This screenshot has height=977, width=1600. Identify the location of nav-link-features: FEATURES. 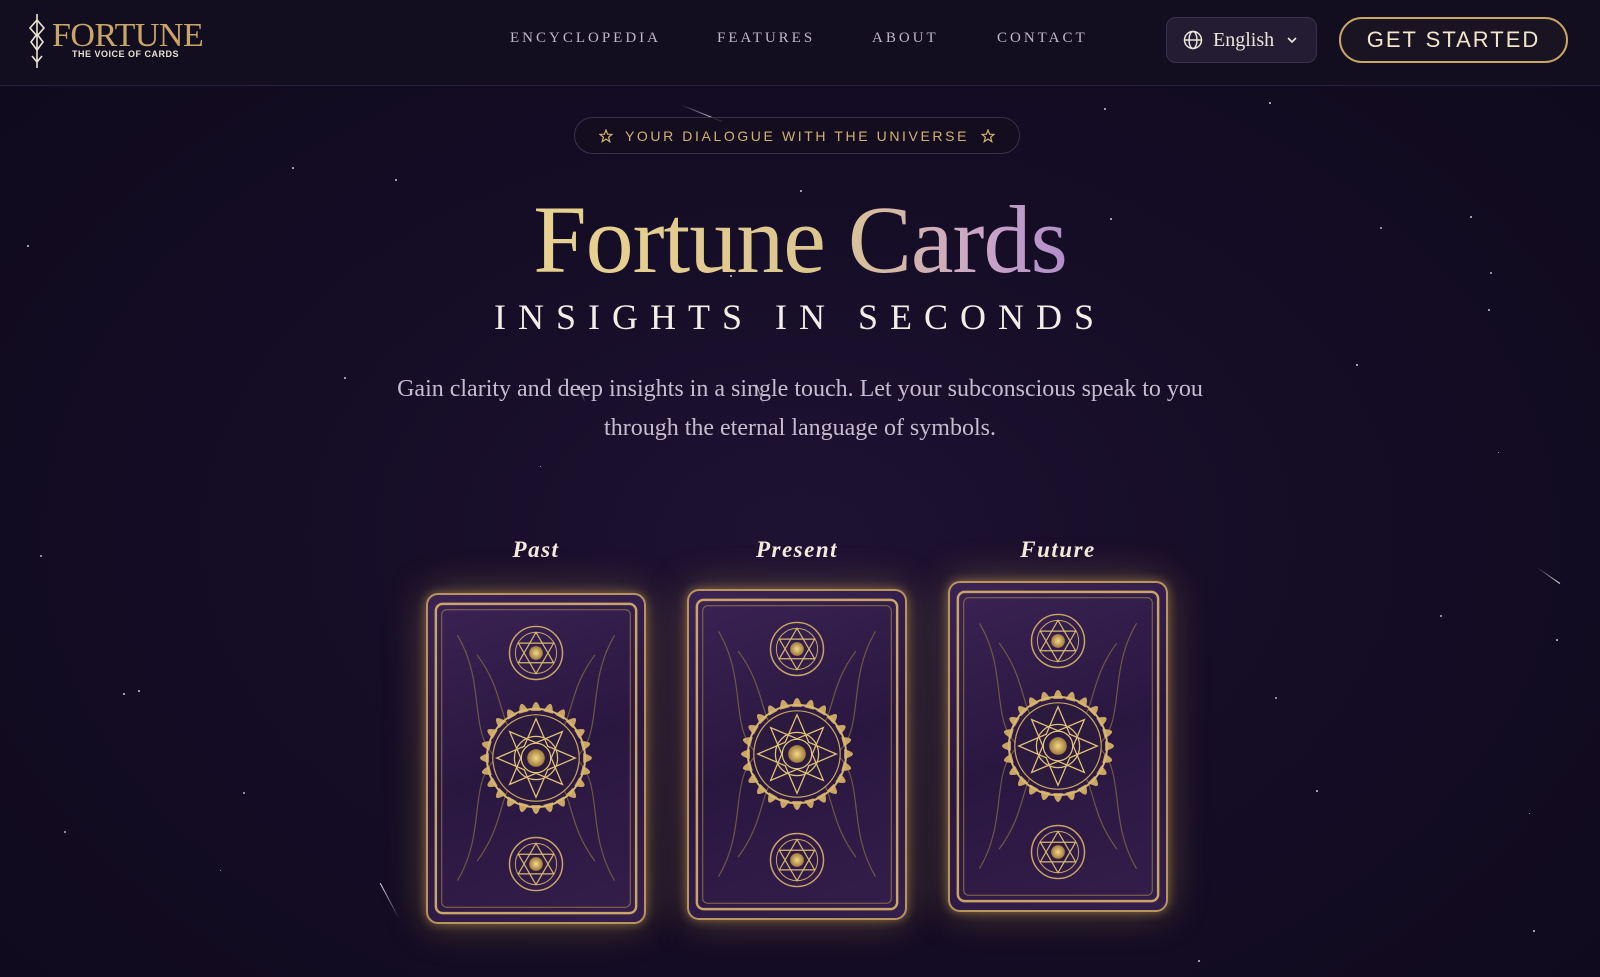
(766, 38).